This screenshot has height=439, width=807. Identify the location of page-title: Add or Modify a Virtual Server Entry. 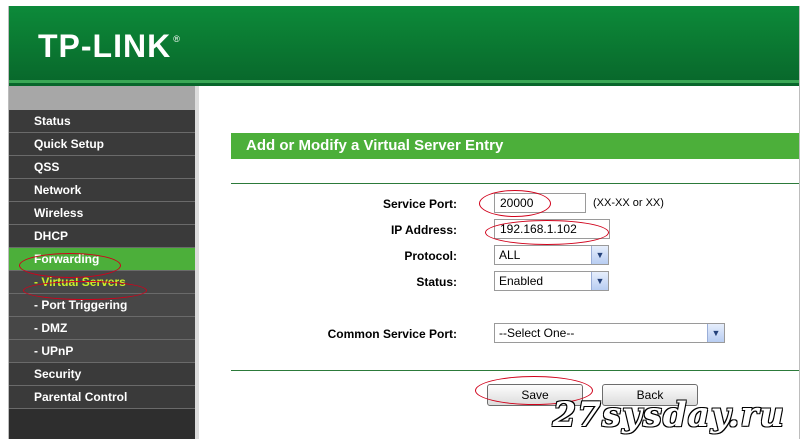
(515, 146).